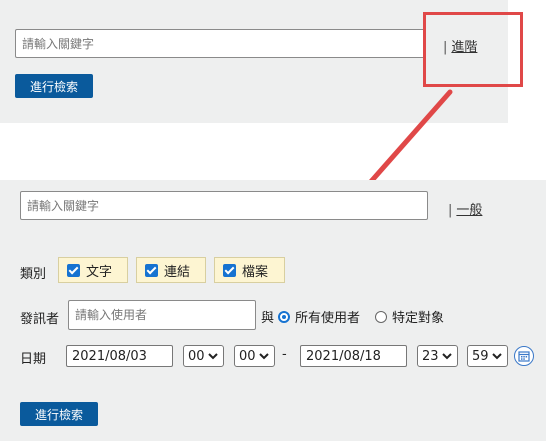 The height and width of the screenshot is (441, 546). I want to click on start-hour-select: 00, so click(203, 356).